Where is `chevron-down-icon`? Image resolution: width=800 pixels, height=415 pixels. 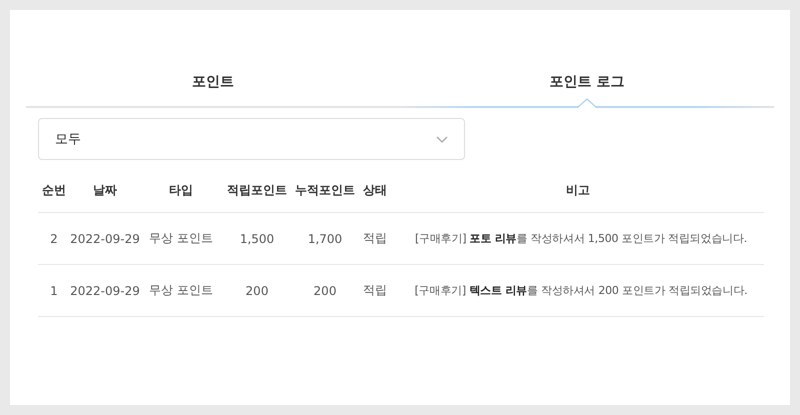 chevron-down-icon is located at coordinates (442, 139).